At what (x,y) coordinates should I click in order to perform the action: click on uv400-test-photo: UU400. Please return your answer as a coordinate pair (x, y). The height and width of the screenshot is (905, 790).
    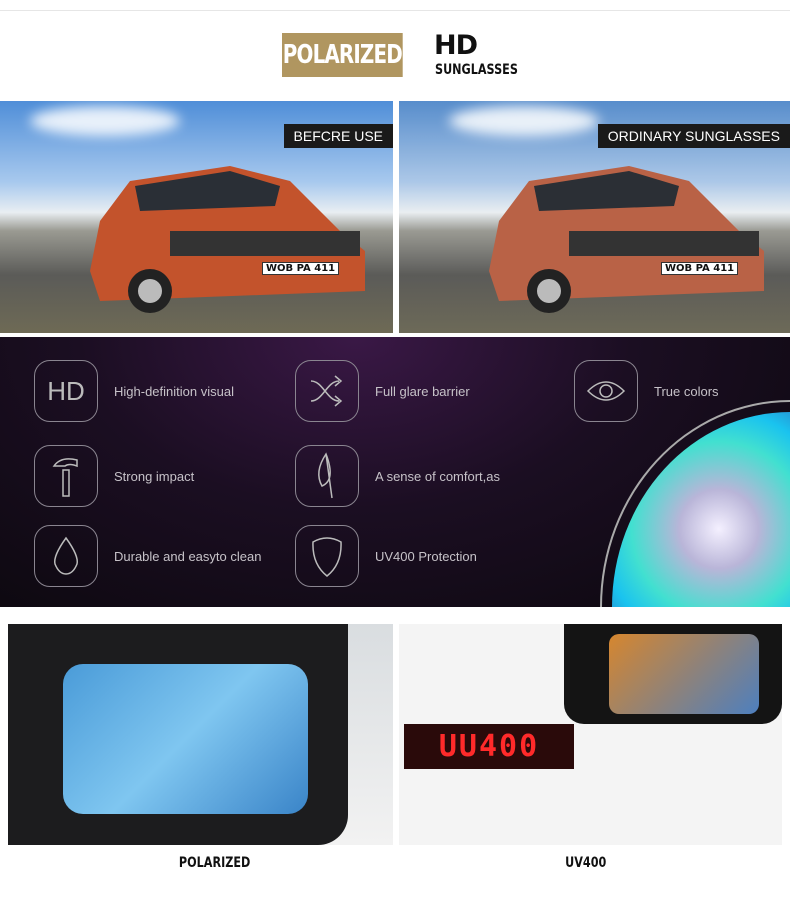
    Looking at the image, I should click on (590, 734).